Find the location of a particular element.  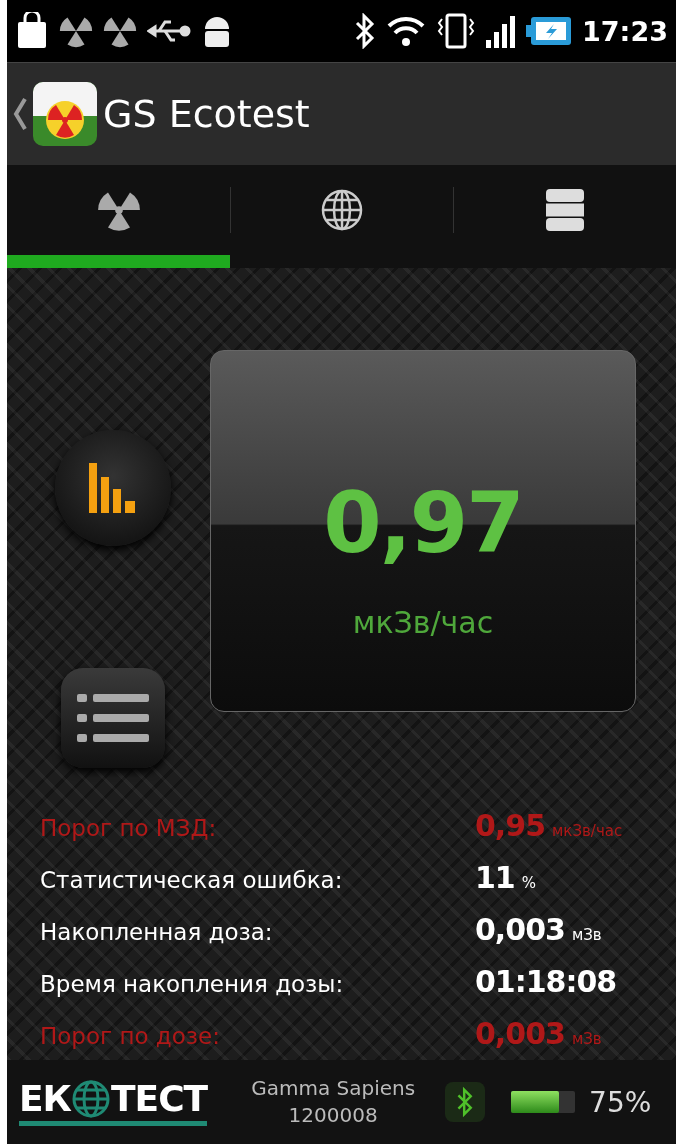

chart-button is located at coordinates (112, 488).